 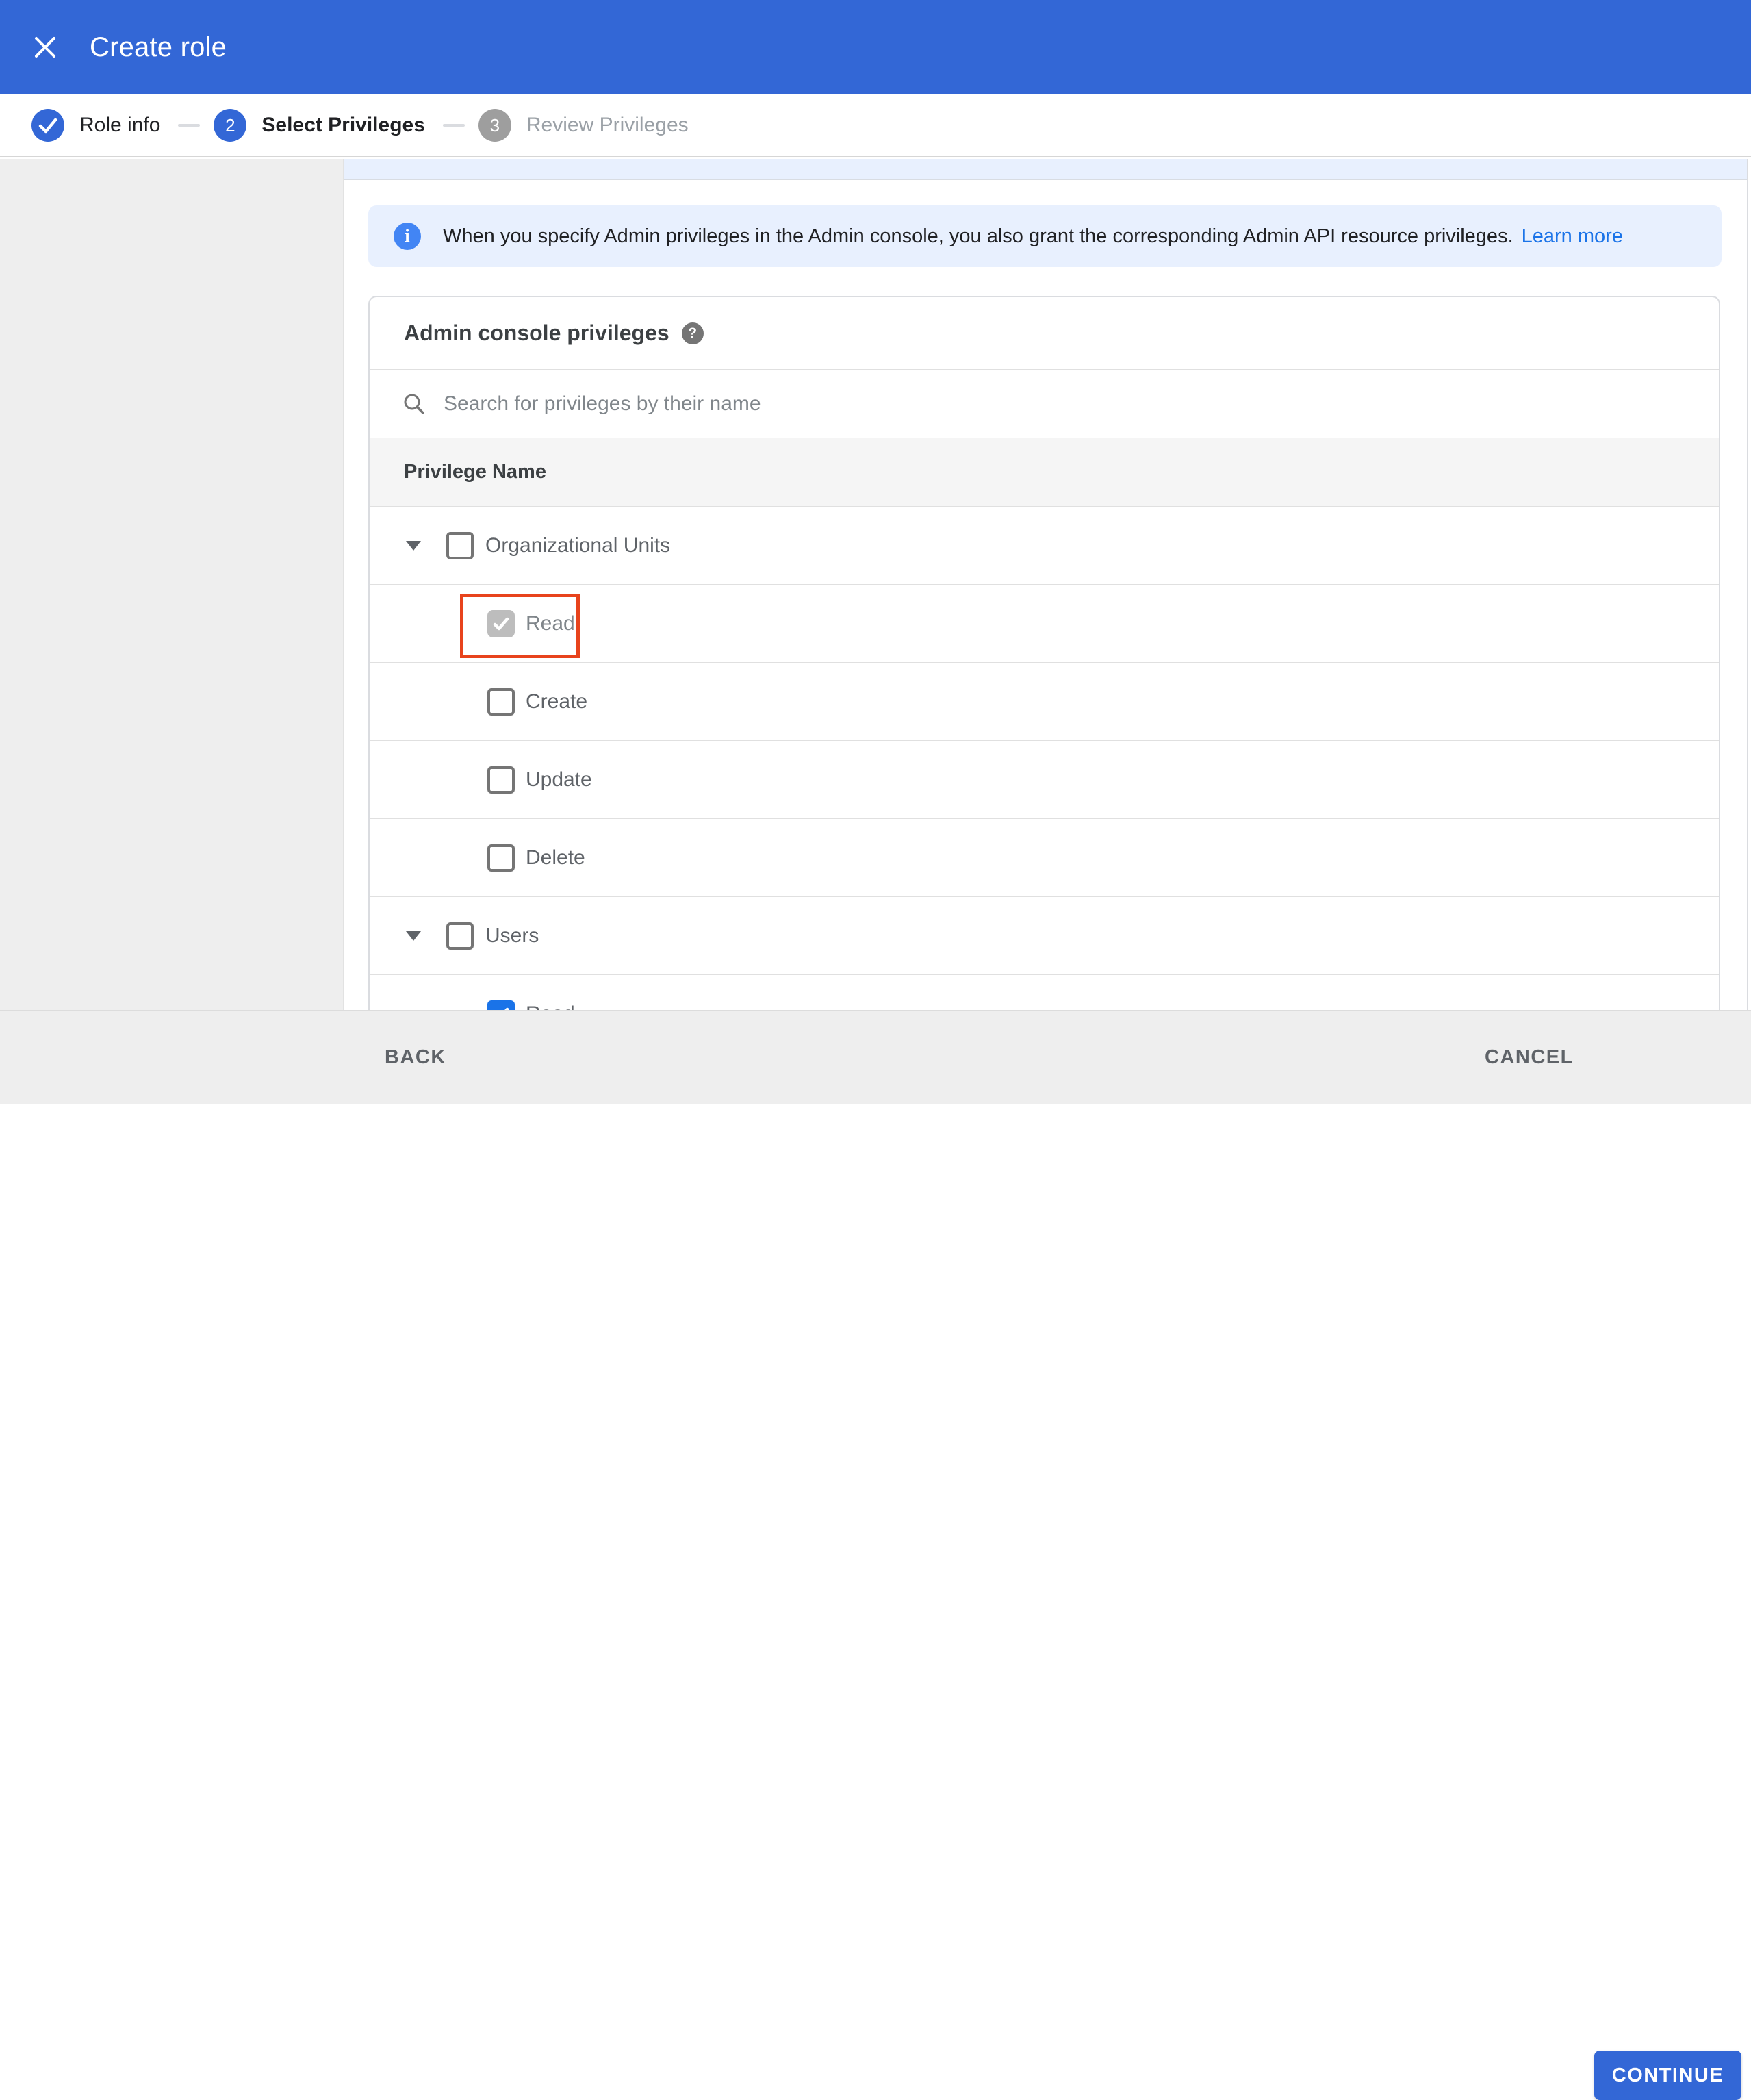 I want to click on privilege-checkbox-organizational-units-update, so click(x=501, y=780).